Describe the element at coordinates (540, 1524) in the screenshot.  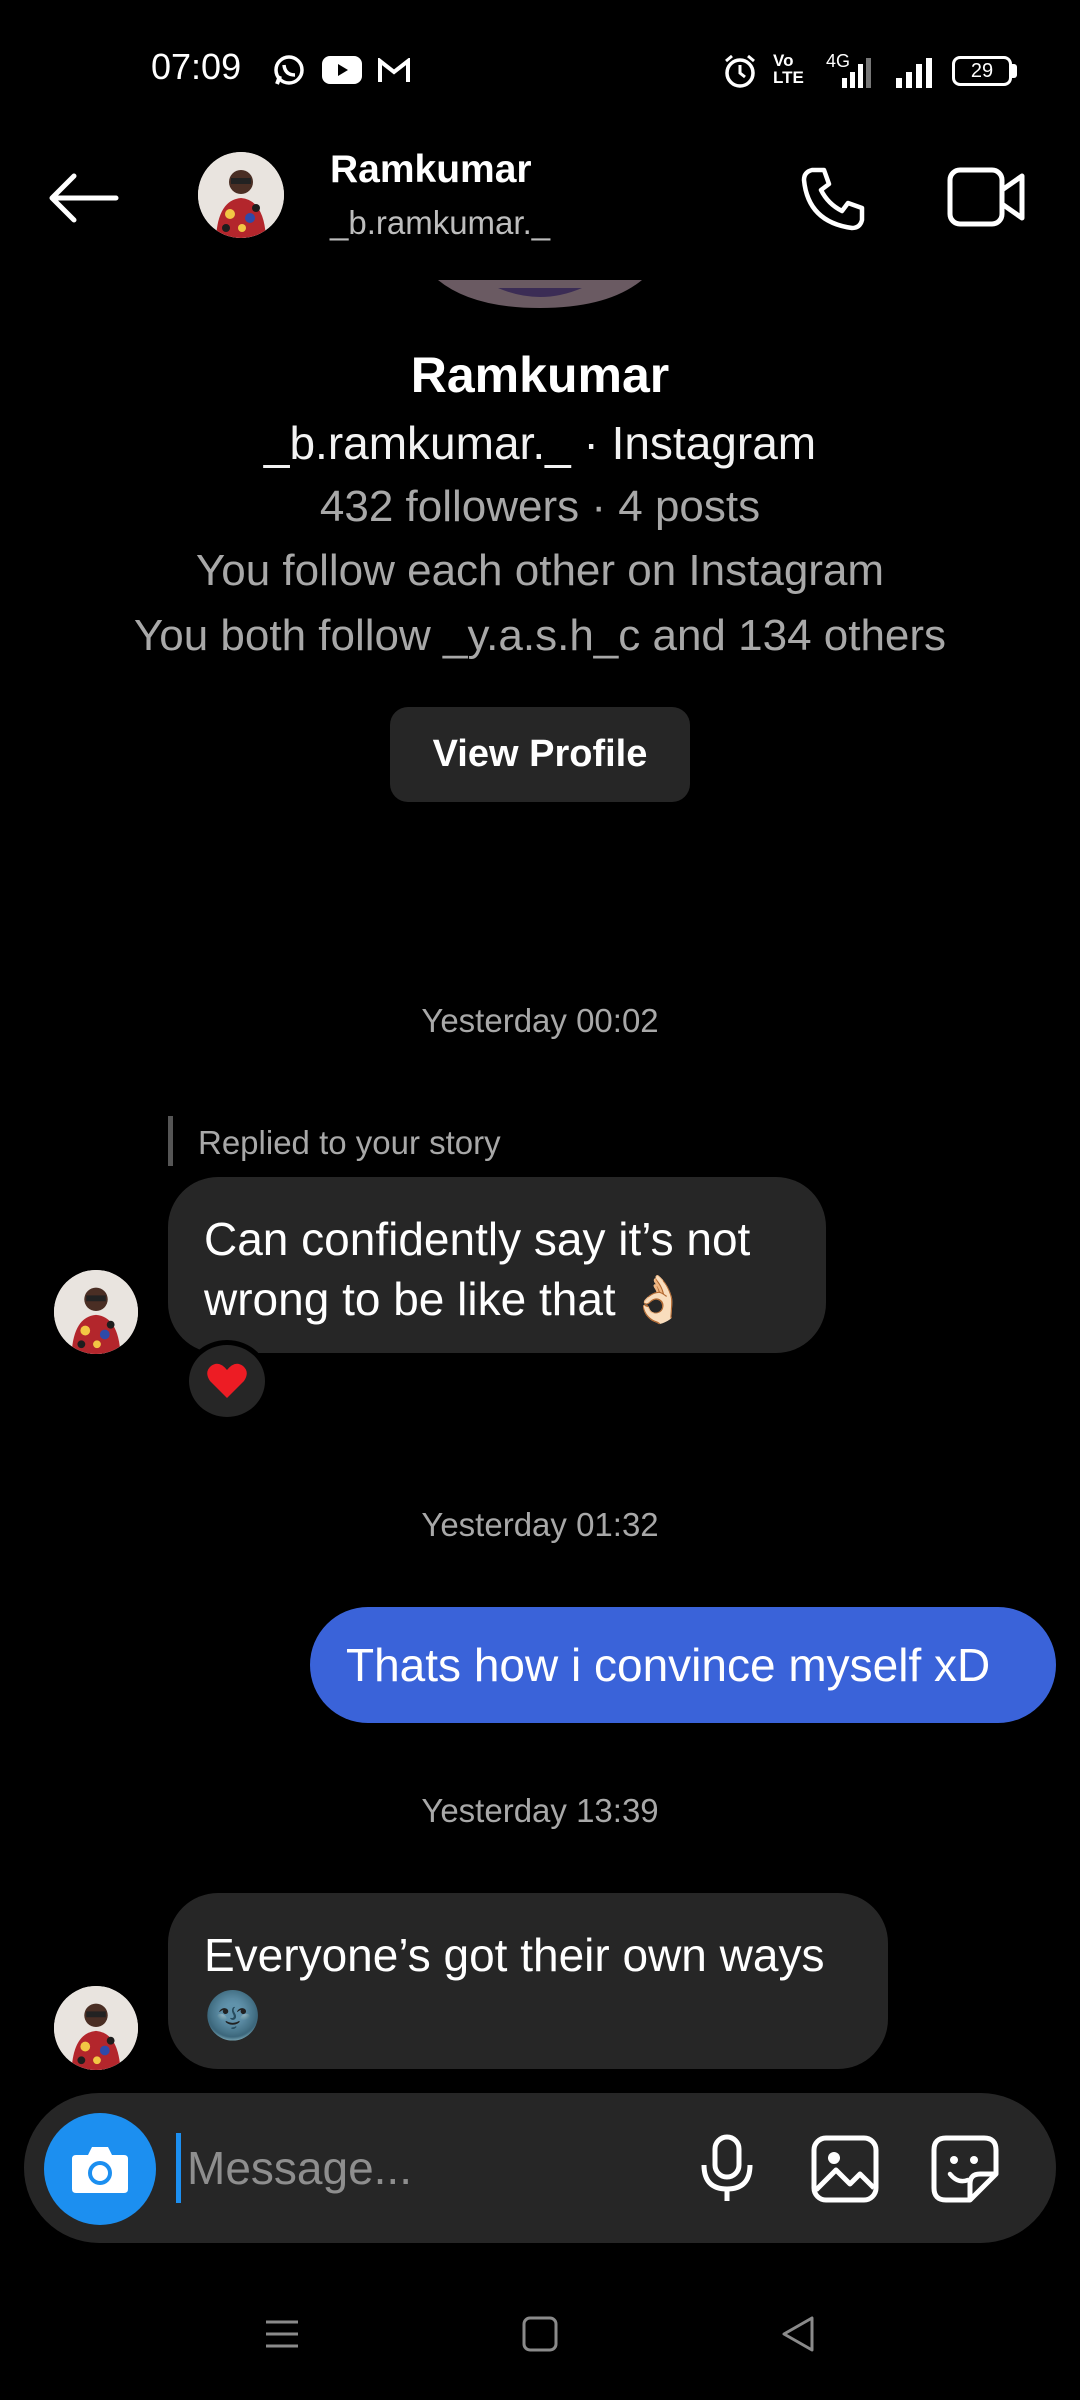
I see `message-timestamp: Yesterday 01:32` at that location.